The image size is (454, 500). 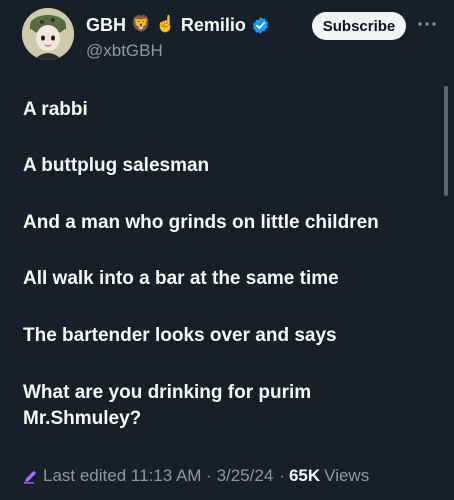 What do you see at coordinates (347, 475) in the screenshot?
I see `views-label: Views` at bounding box center [347, 475].